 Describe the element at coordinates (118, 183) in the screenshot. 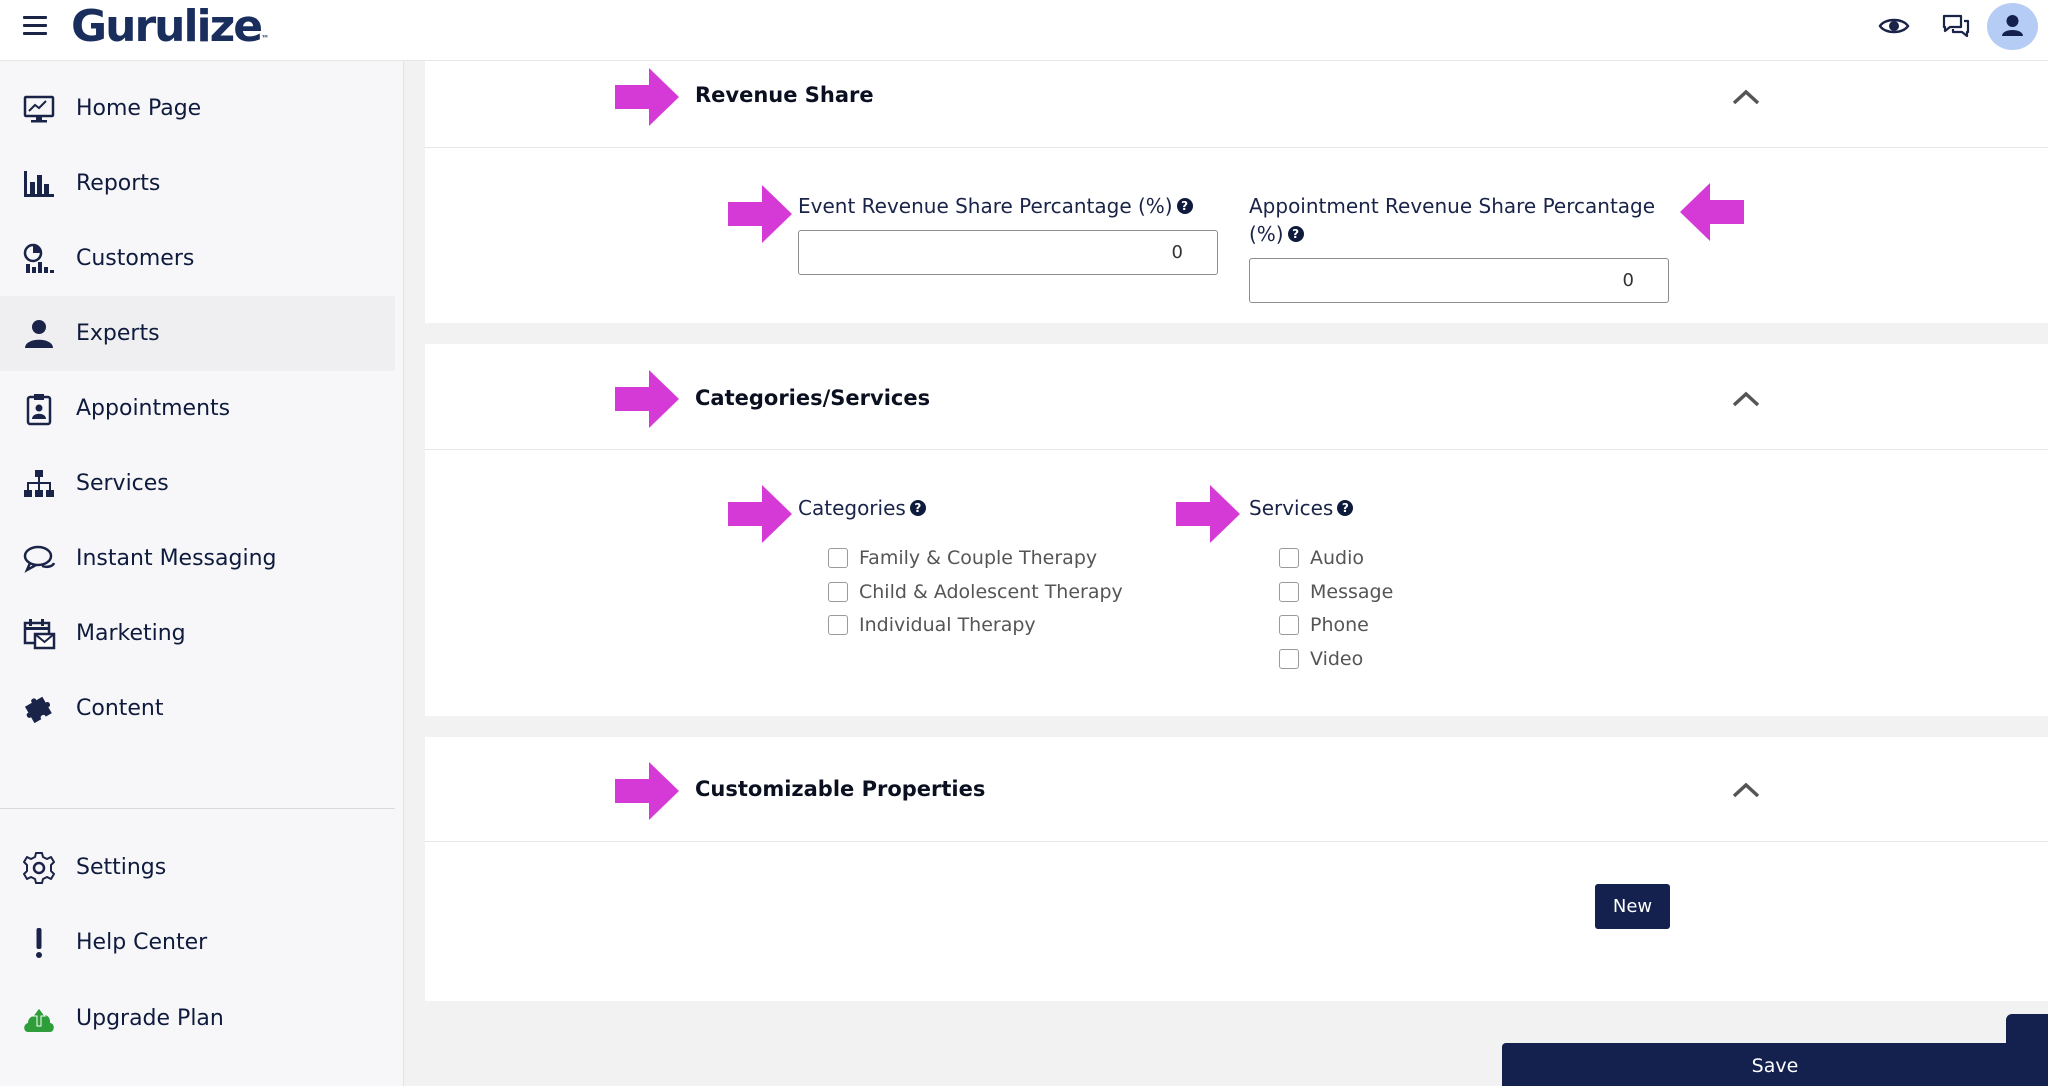

I see `sidebar-item-label: Reports` at that location.